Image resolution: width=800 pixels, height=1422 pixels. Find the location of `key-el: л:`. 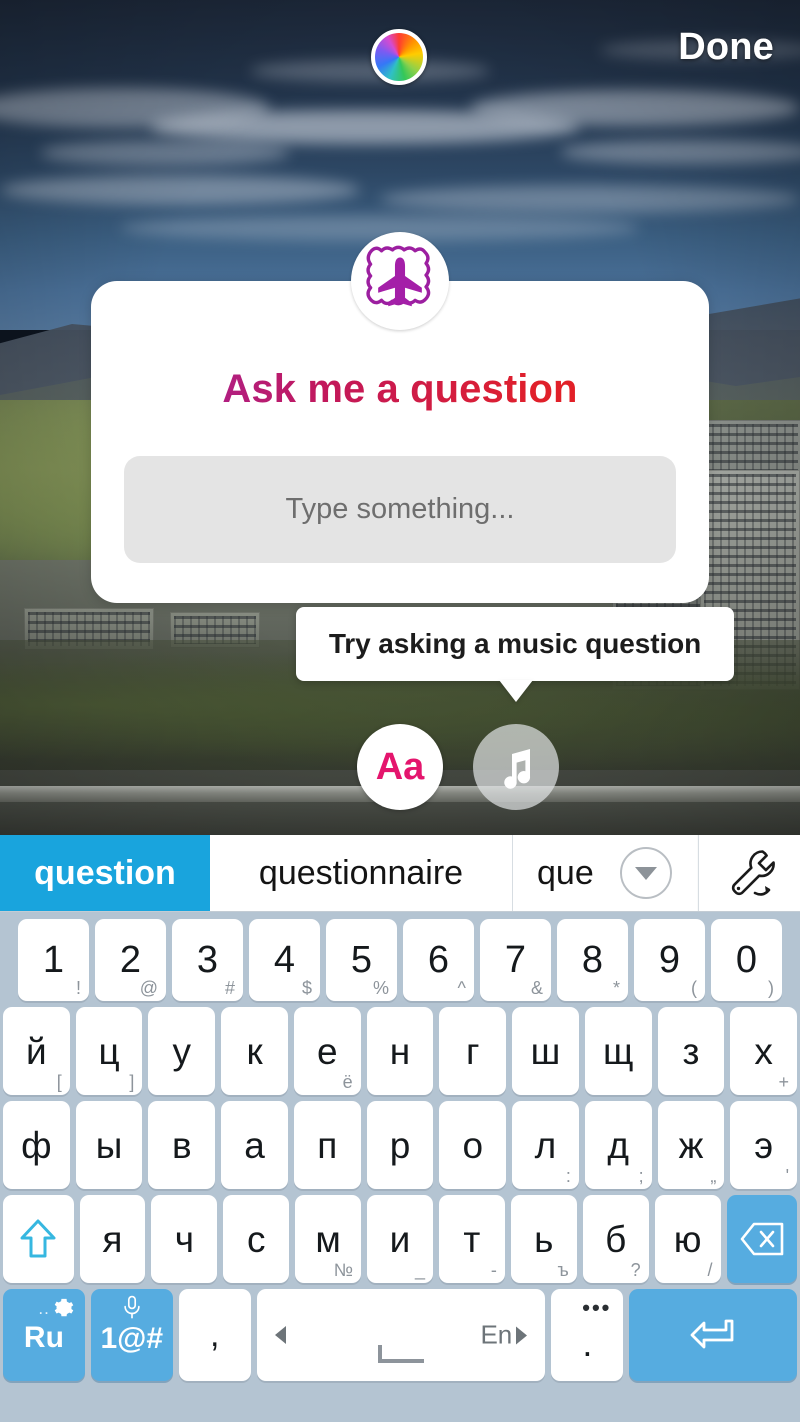

key-el: л: is located at coordinates (545, 1145).